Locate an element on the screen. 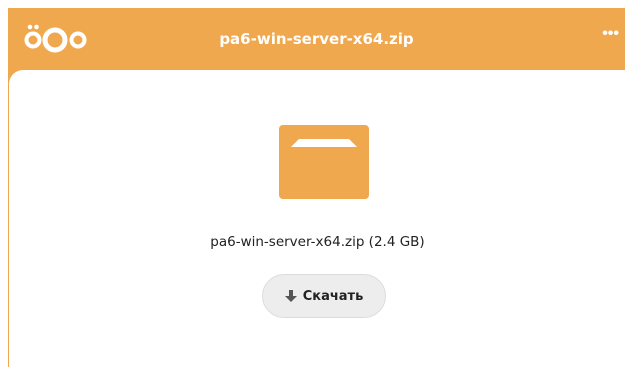  file-name-size: pa6-win-server-x64.zip (2.4 GB) is located at coordinates (317, 242).